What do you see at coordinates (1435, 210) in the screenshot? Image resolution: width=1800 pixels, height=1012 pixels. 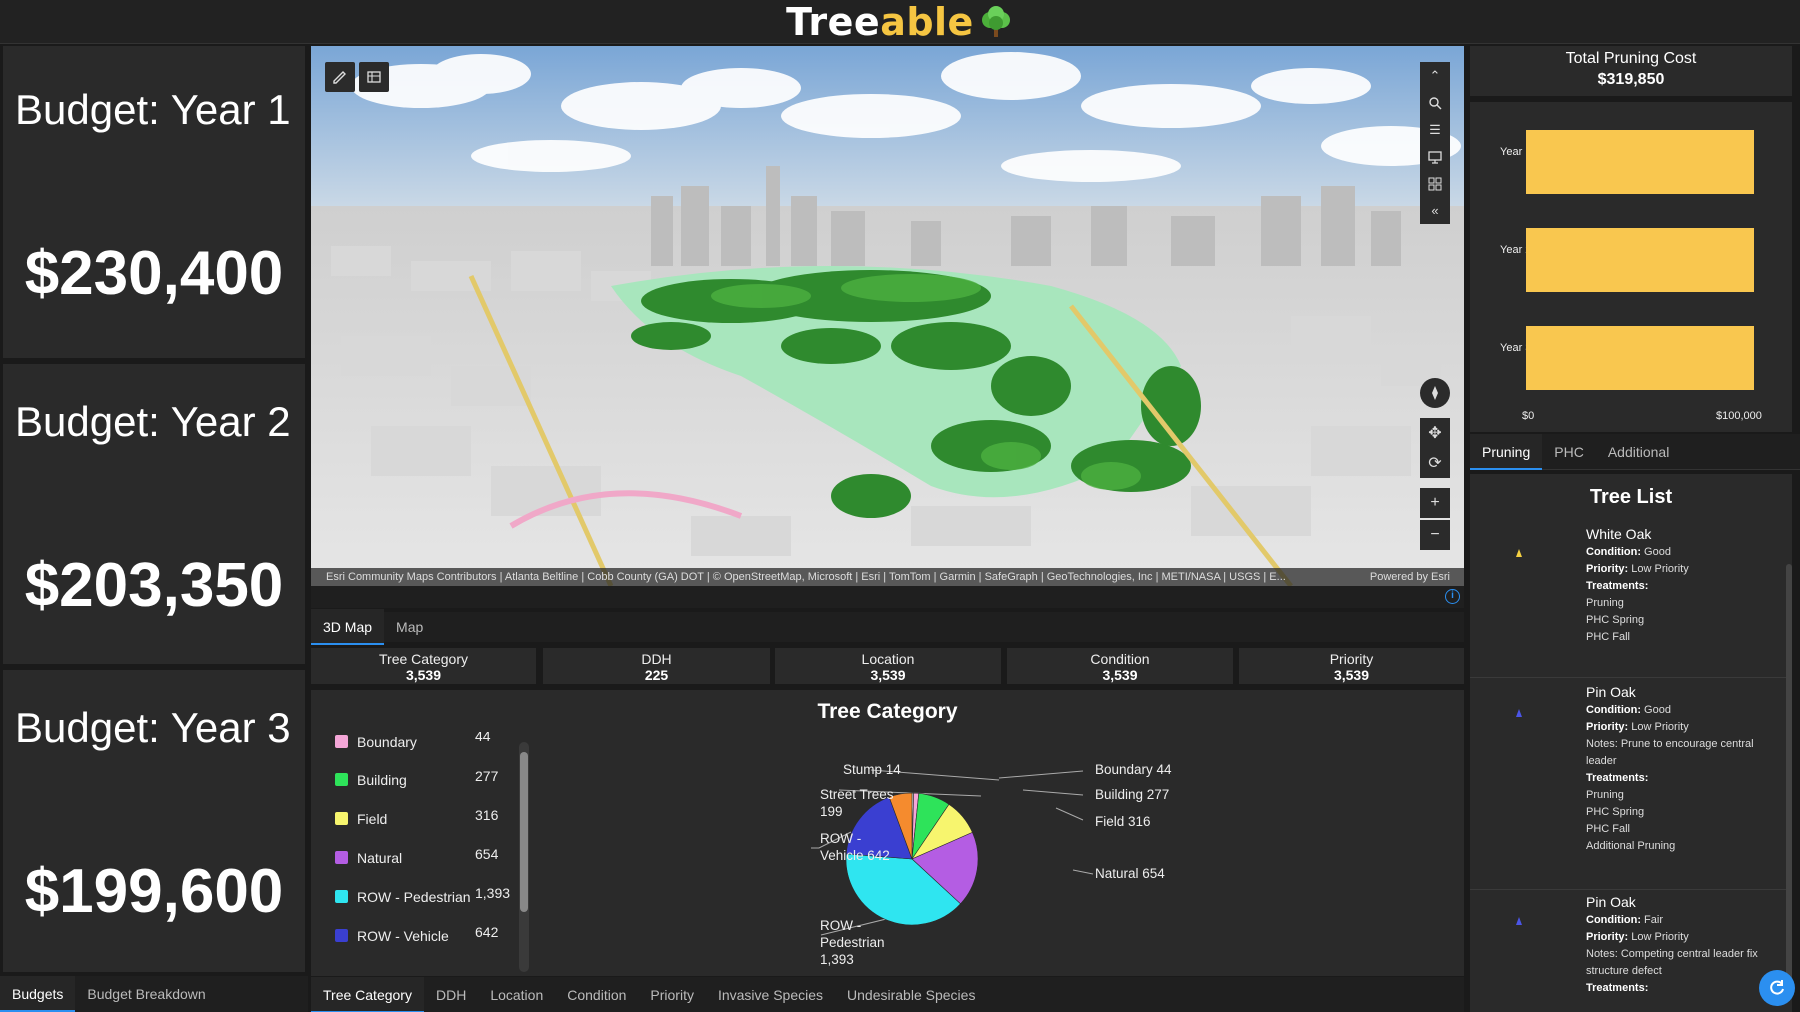 I see `collapse-left-button: «` at bounding box center [1435, 210].